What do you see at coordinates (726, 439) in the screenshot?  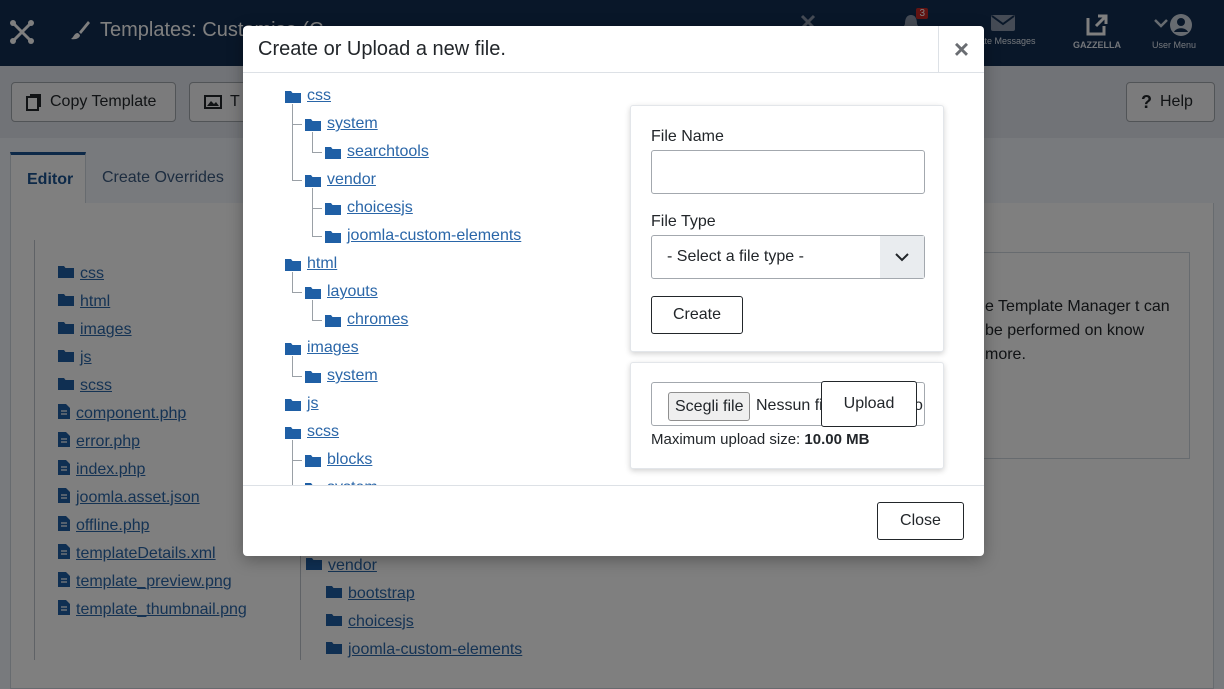 I see `max-upload-label: Maximum upload size:` at bounding box center [726, 439].